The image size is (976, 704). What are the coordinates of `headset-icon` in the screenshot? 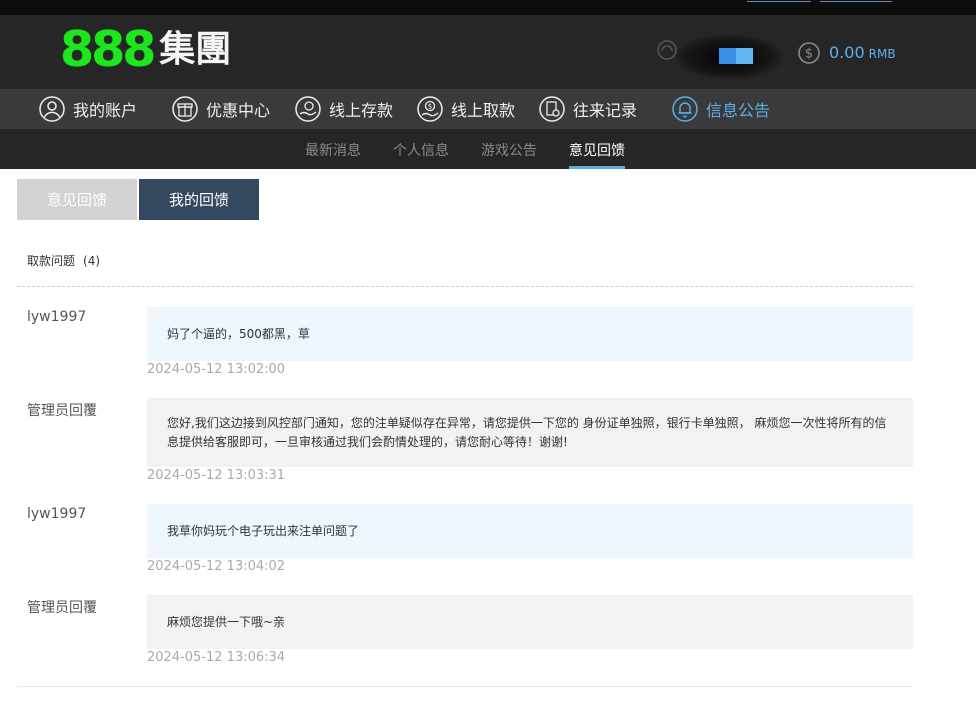 It's located at (667, 50).